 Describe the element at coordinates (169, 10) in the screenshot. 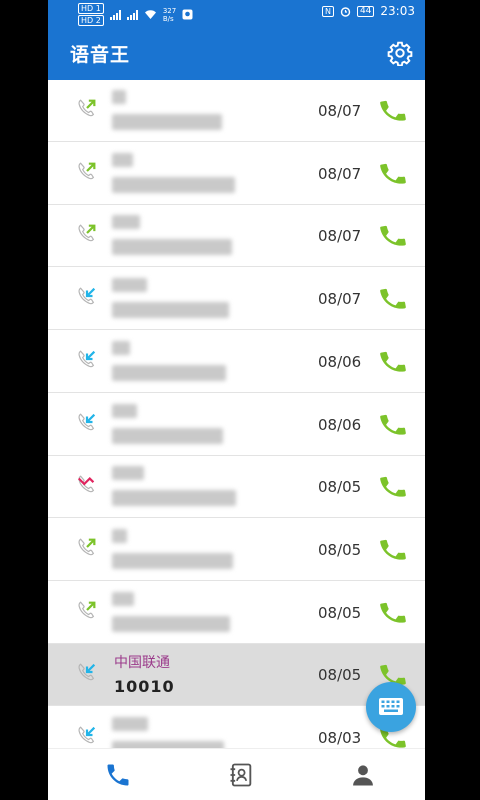

I see `net-speed-value: 327` at that location.